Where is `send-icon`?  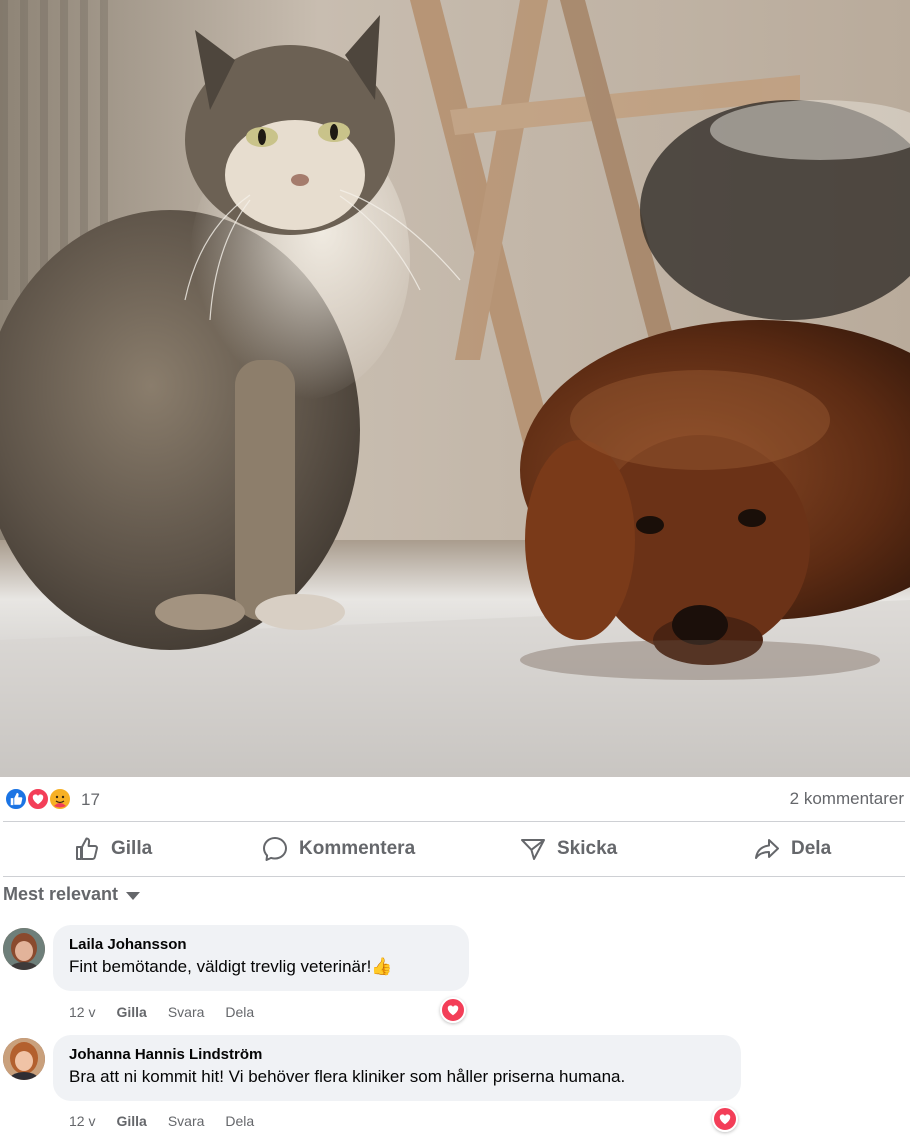
send-icon is located at coordinates (533, 849).